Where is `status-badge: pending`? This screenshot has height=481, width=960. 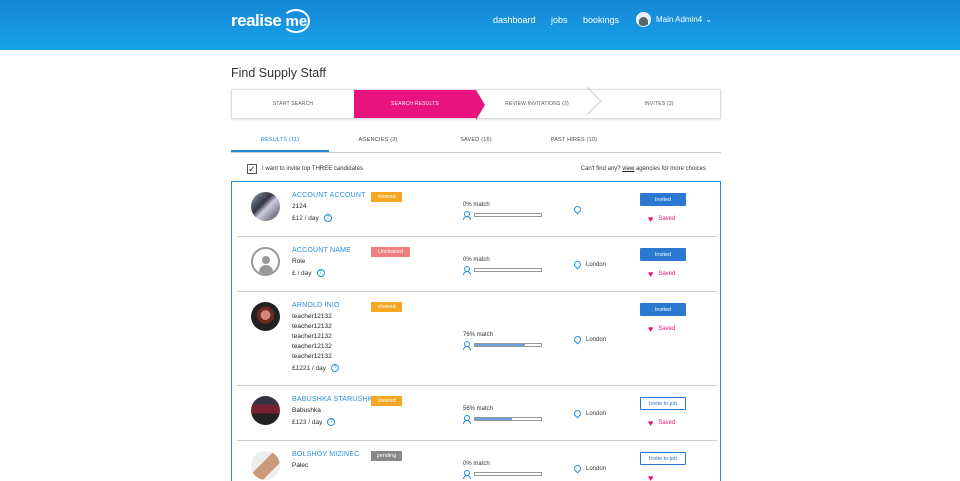
status-badge: pending is located at coordinates (386, 456).